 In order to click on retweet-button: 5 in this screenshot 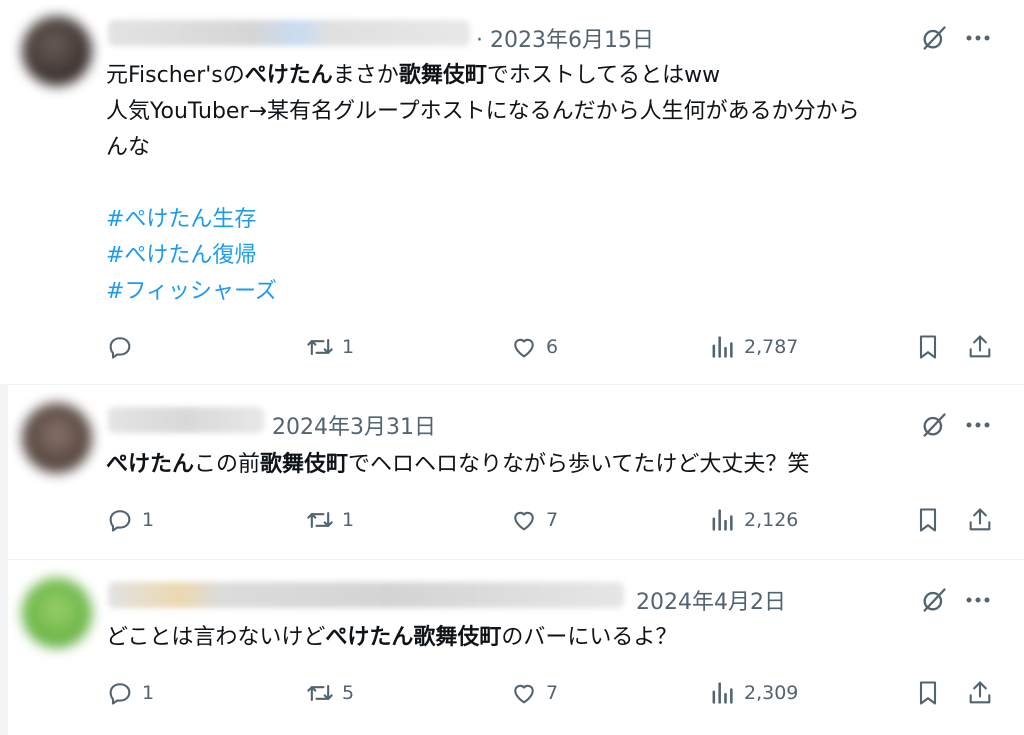, I will do `click(330, 693)`.